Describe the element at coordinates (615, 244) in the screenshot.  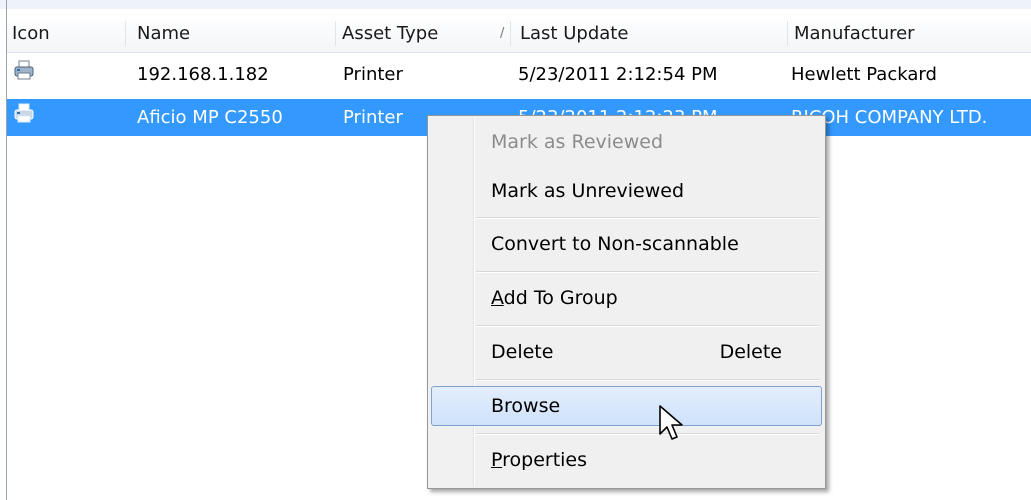
I see `menu-item-label: Convert to Non-scannable` at that location.